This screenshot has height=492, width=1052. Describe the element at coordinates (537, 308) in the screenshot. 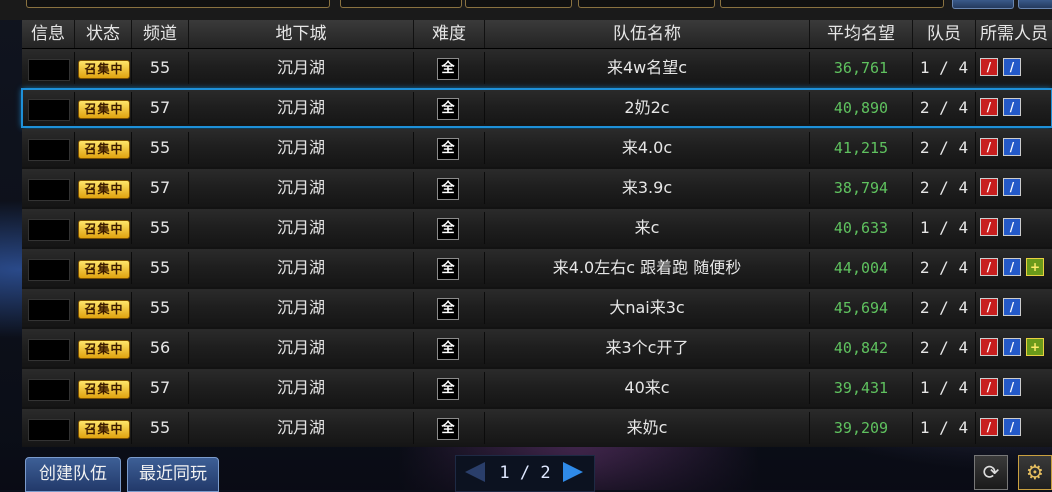

I see `table-row: 召集中 55 沉月湖全大nai来3c 45,694 2 / 4//` at that location.